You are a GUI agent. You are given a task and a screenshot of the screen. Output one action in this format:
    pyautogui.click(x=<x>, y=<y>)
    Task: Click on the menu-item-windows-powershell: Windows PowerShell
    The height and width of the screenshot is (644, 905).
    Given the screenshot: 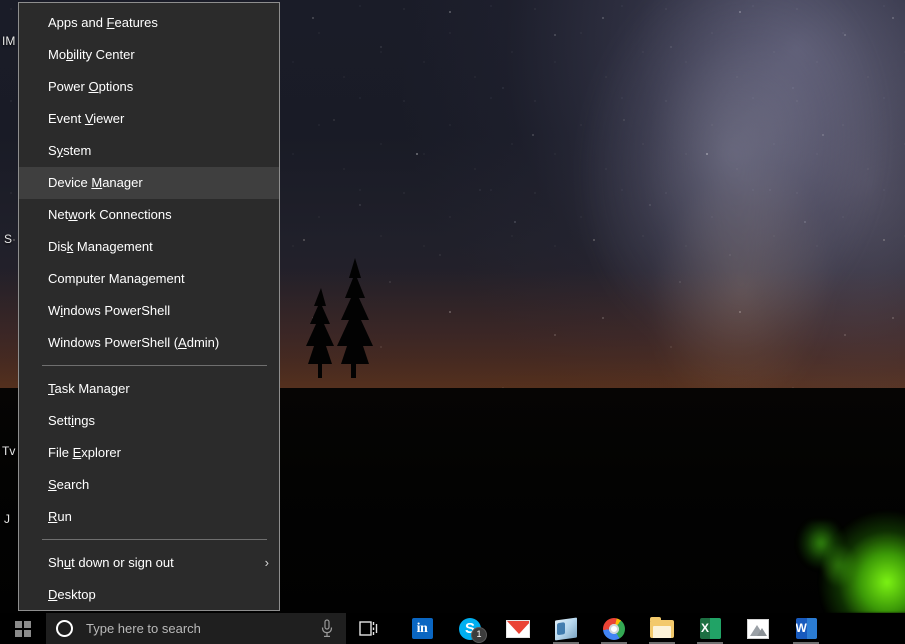 What is the action you would take?
    pyautogui.click(x=149, y=311)
    